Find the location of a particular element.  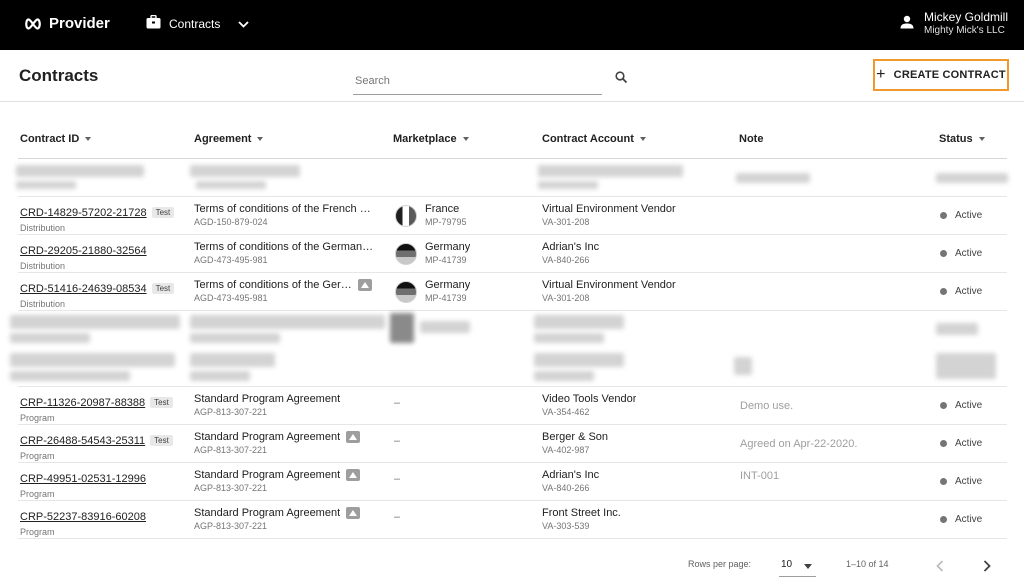

search-field is located at coordinates (477, 82).